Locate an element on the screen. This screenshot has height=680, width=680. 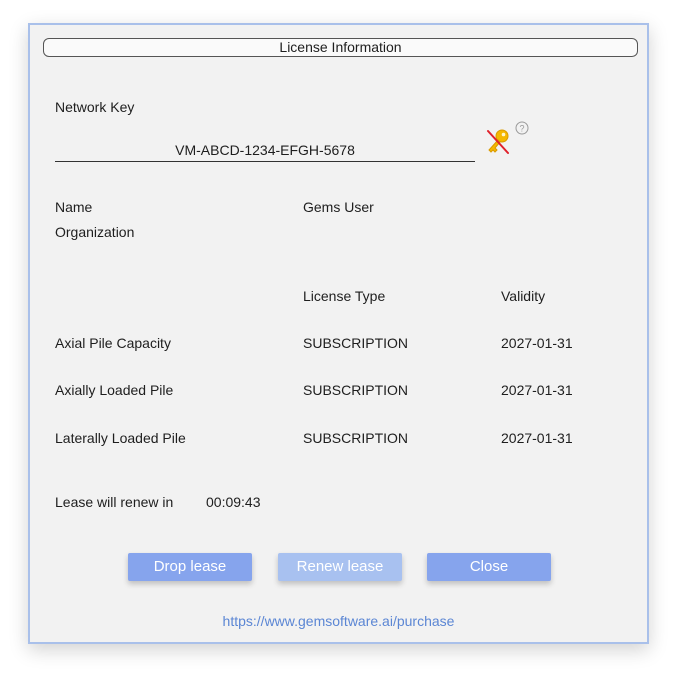
product-name: Laterally Loaded Pile is located at coordinates (120, 438).